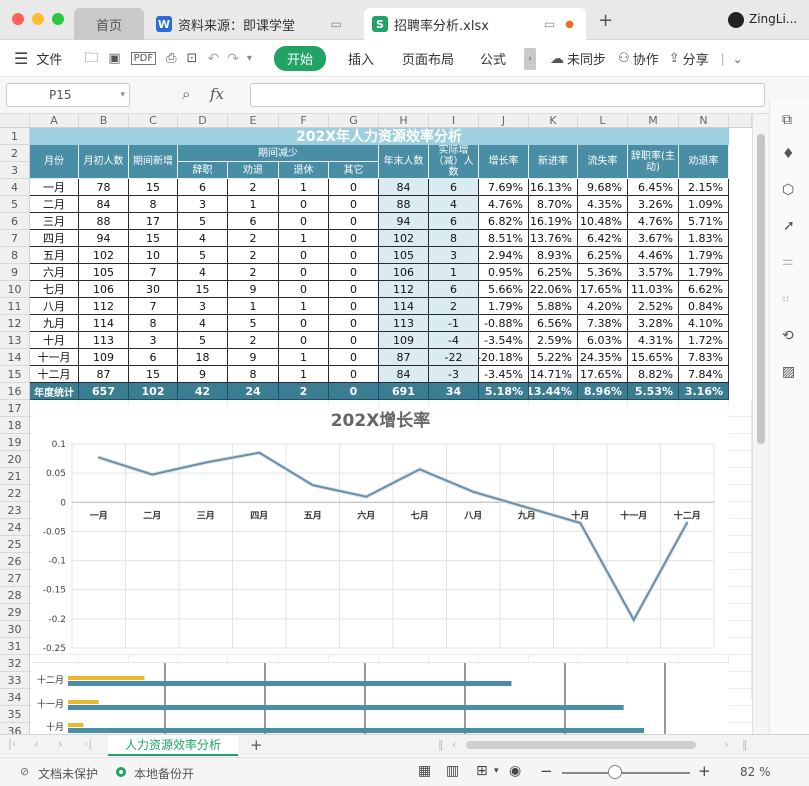 This screenshot has height=786, width=809. I want to click on row-header: 5, so click(15, 204).